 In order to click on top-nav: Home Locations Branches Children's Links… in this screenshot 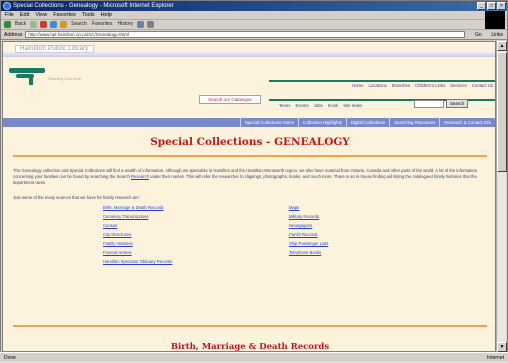, I will do `click(382, 84)`.